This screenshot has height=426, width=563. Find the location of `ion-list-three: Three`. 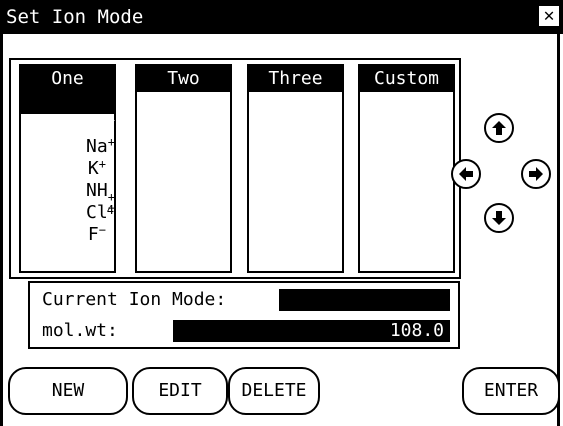

ion-list-three: Three is located at coordinates (295, 168).